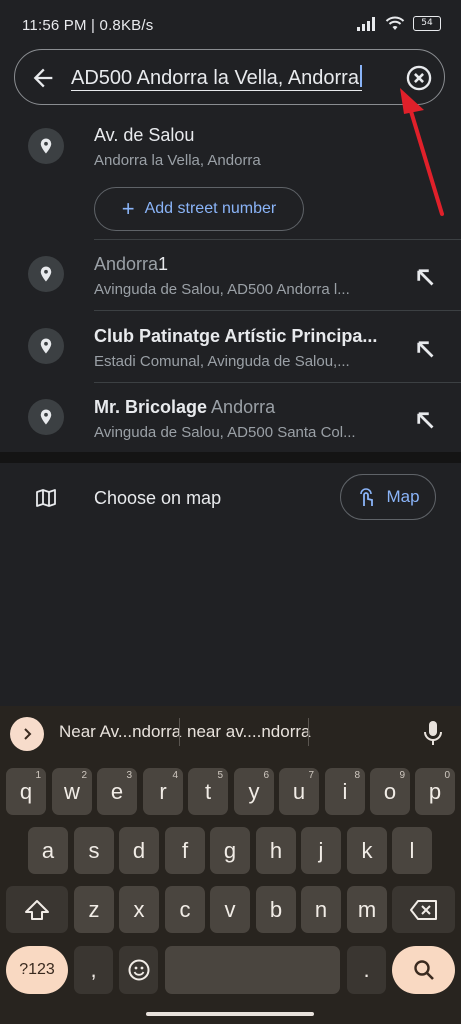 The image size is (461, 1024). What do you see at coordinates (46, 498) in the screenshot?
I see `map-icon` at bounding box center [46, 498].